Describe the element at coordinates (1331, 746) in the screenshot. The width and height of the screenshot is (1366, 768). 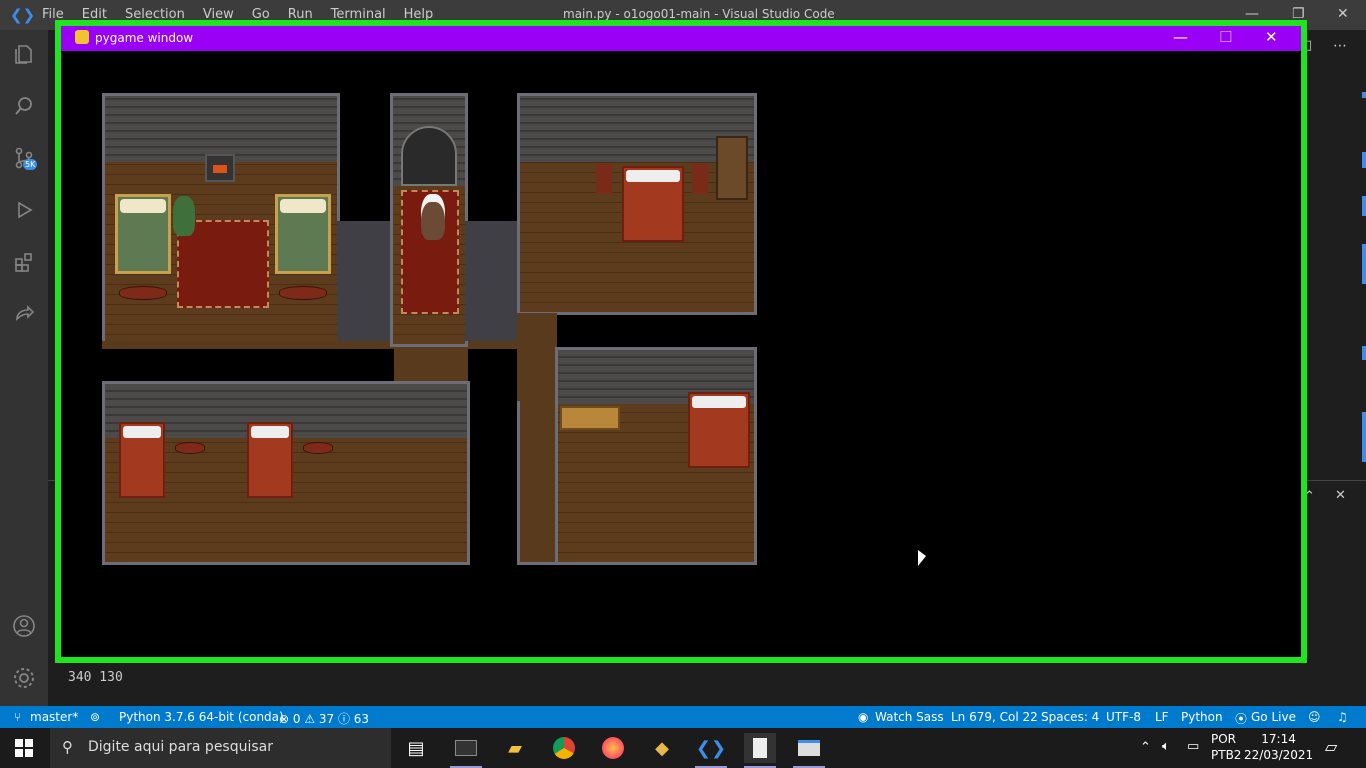
I see `notification-center-icon: ▱` at that location.